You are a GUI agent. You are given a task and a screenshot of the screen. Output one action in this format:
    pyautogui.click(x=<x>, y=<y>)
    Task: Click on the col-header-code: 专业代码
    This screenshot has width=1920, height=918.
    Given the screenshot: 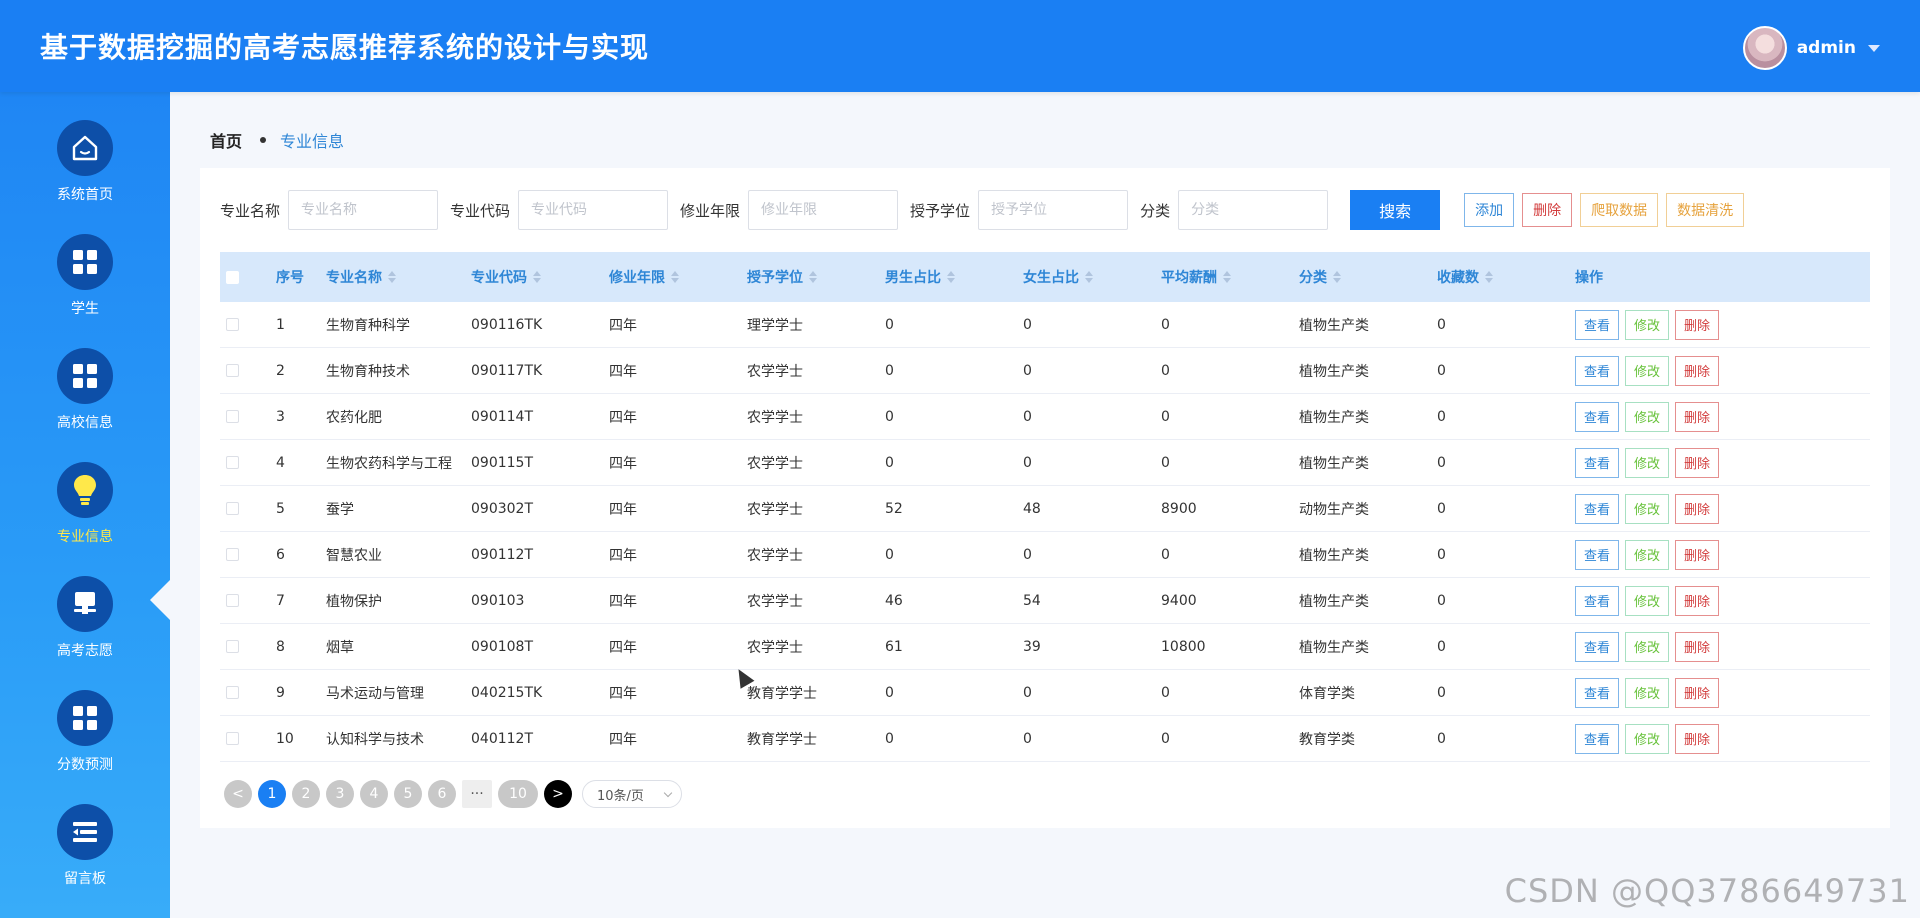 What is the action you would take?
    pyautogui.click(x=540, y=277)
    